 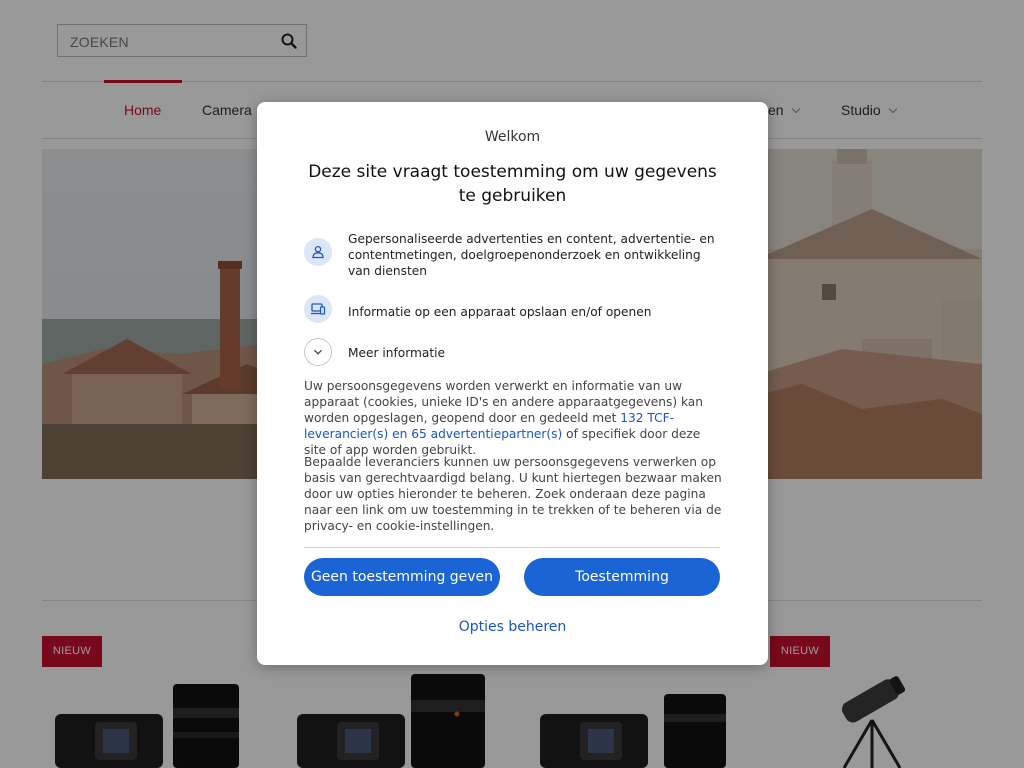 I want to click on more-info-label: Meer informatie, so click(x=397, y=353).